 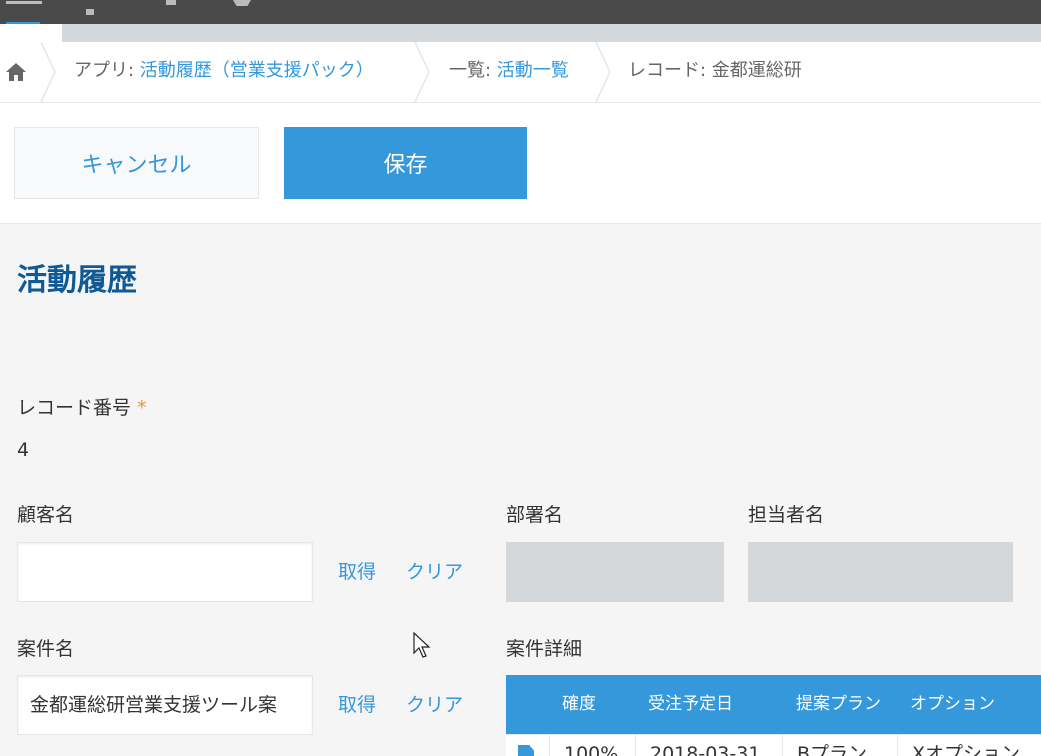 What do you see at coordinates (786, 515) in the screenshot?
I see `person-in-charge-label: 担当者名` at bounding box center [786, 515].